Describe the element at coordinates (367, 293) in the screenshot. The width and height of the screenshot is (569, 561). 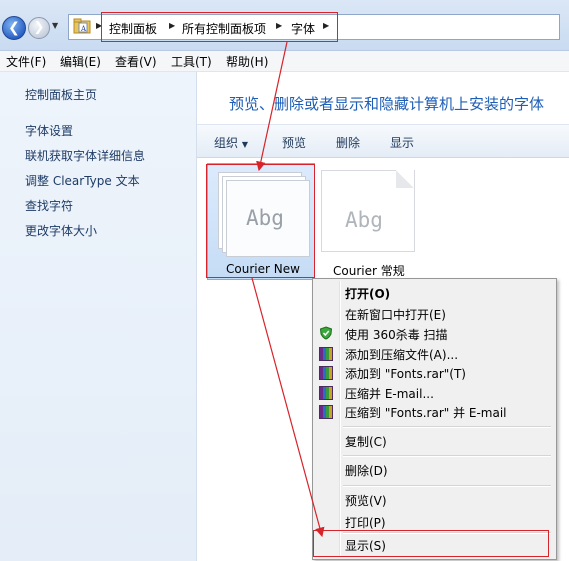
I see `menu-item-open: 打开(O)` at that location.